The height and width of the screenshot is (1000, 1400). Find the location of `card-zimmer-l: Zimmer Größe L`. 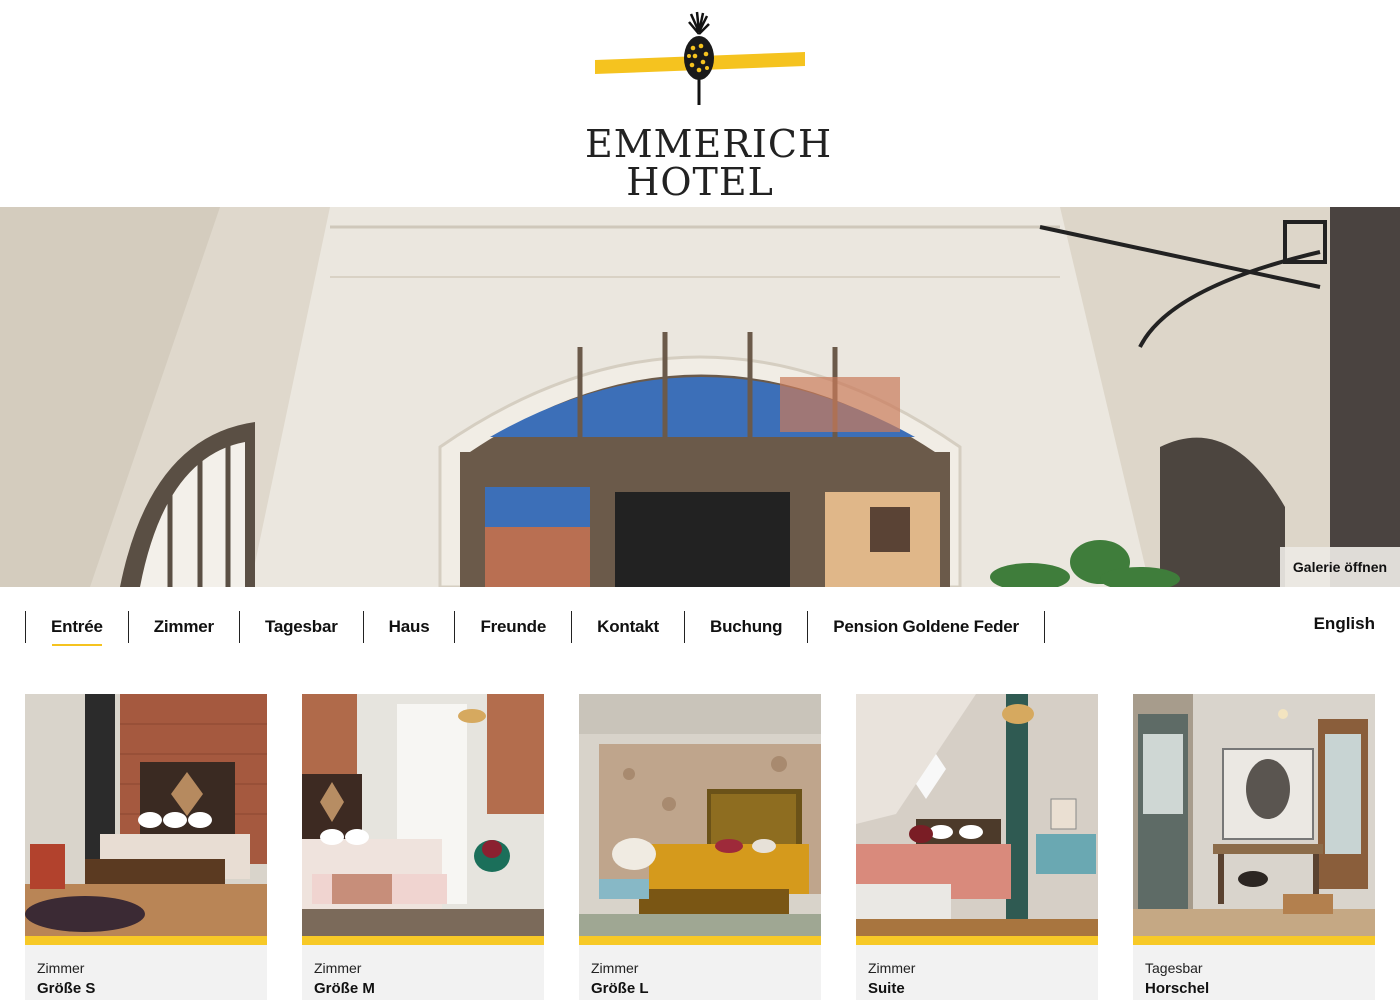

card-zimmer-l: Zimmer Größe L is located at coordinates (700, 847).